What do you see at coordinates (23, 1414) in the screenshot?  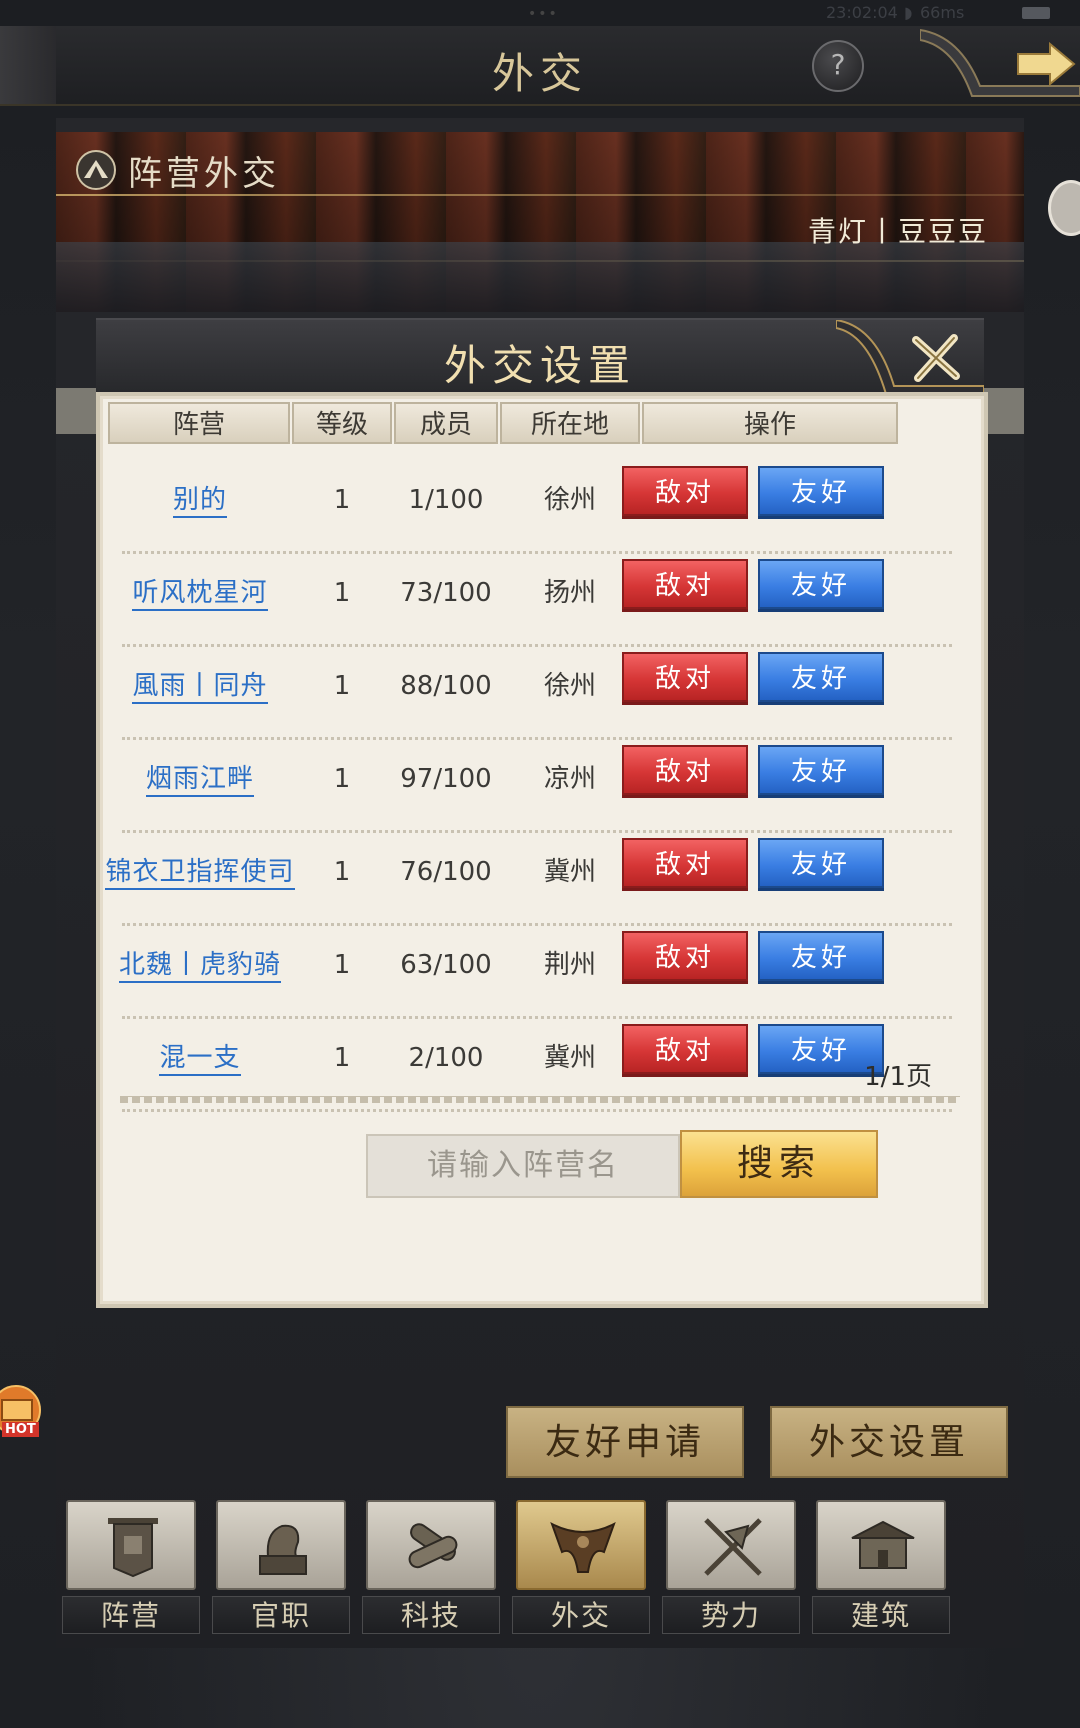 I see `hot-event-button: HOT` at bounding box center [23, 1414].